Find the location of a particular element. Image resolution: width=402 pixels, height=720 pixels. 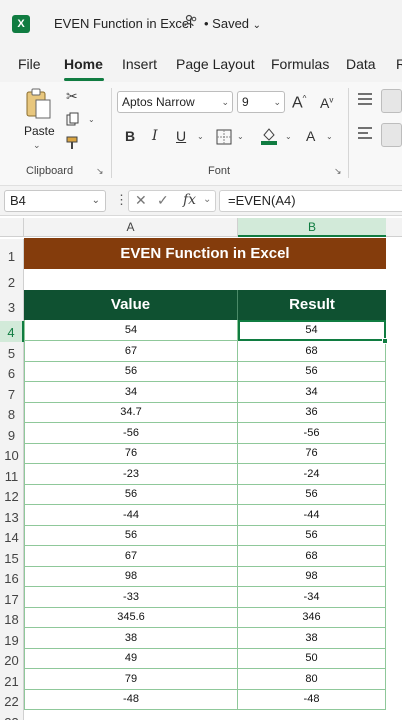

font-color-button: A is located at coordinates (310, 136).